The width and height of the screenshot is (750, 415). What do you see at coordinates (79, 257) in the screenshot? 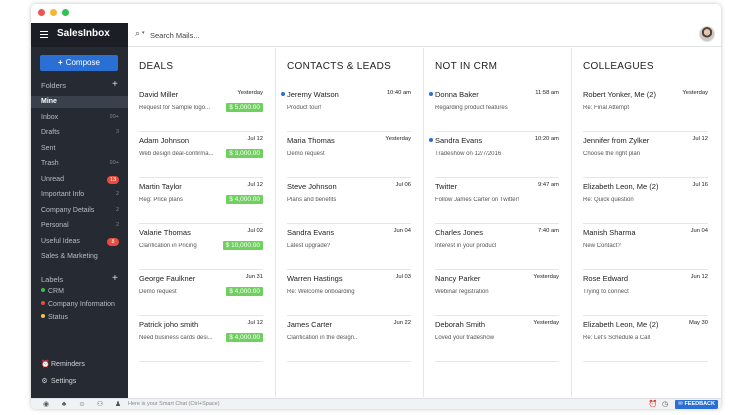
I see `sidebar-folder-item: Sales & Marketing` at bounding box center [79, 257].